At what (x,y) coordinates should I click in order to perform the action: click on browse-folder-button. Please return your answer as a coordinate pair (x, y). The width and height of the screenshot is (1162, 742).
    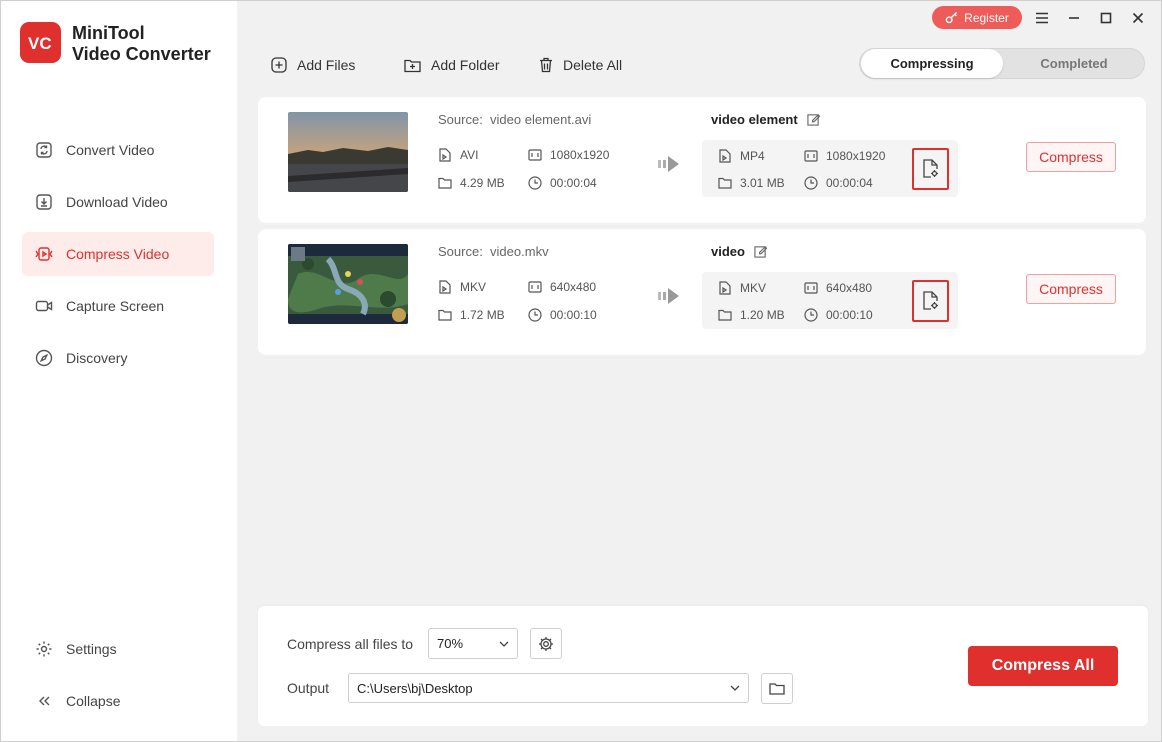
    Looking at the image, I should click on (777, 688).